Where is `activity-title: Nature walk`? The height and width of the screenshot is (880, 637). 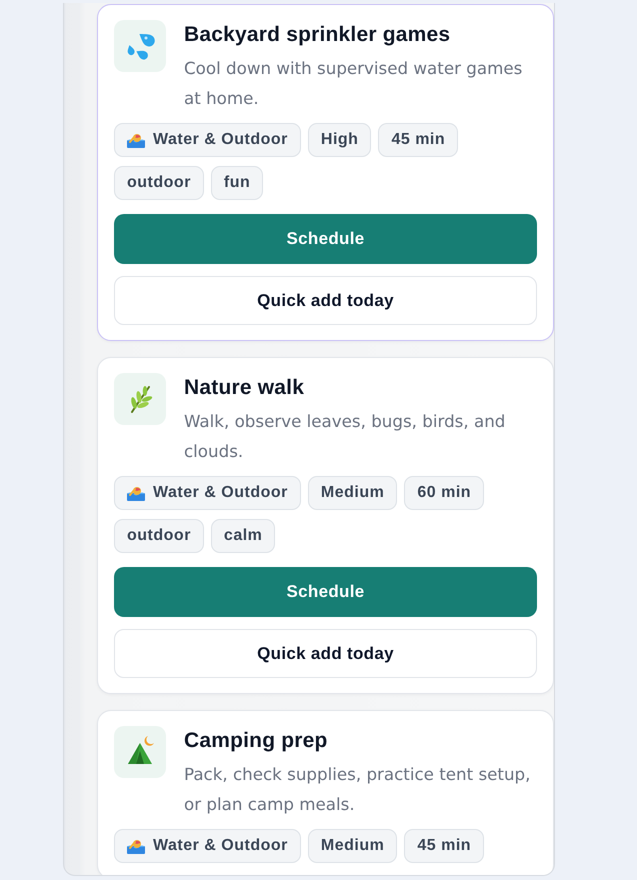
activity-title: Nature walk is located at coordinates (245, 388).